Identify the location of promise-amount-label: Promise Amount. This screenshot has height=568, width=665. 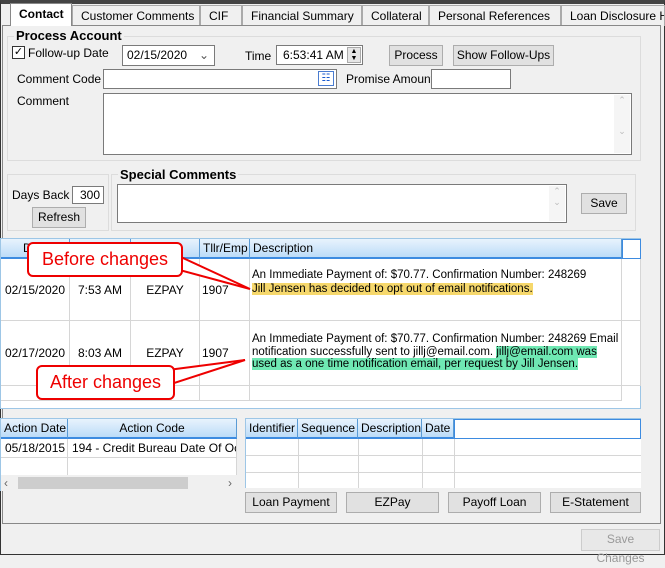
(390, 79).